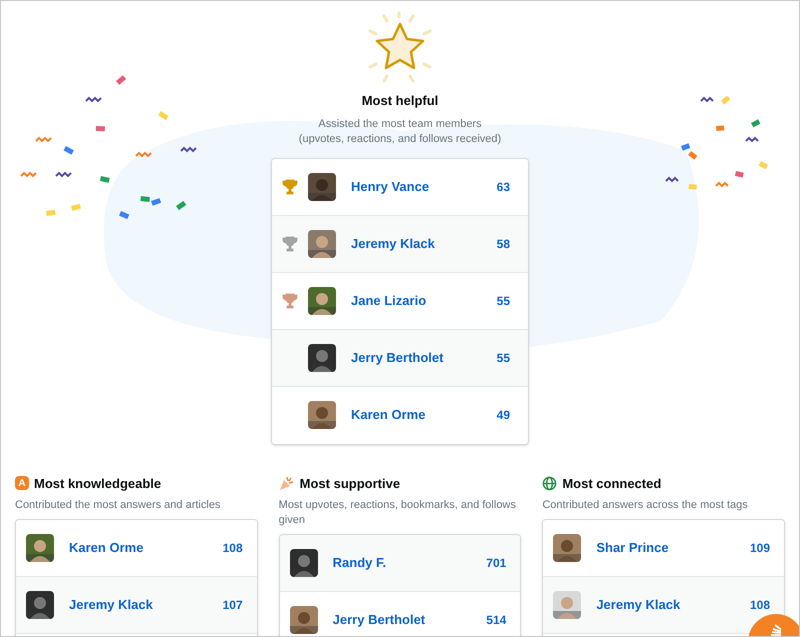 Image resolution: width=800 pixels, height=637 pixels. Describe the element at coordinates (400, 124) in the screenshot. I see `award-description: Assisted the most team members` at that location.